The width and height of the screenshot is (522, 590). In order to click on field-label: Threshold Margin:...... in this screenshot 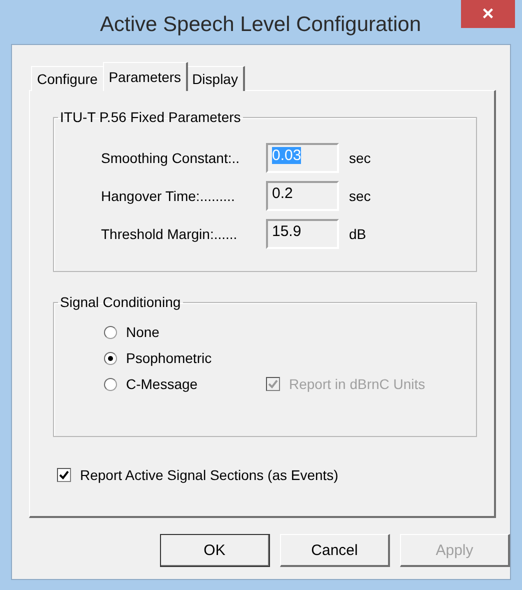, I will do `click(169, 234)`.